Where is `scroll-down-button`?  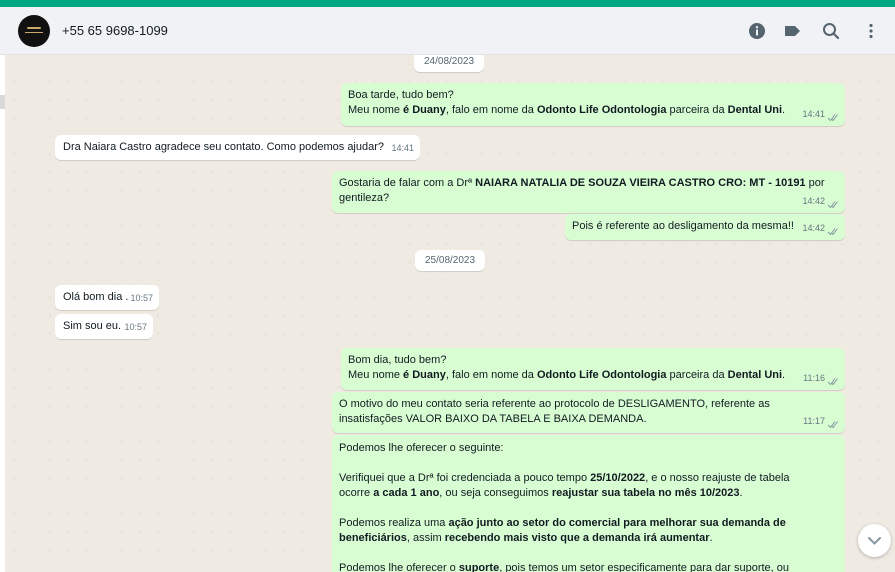 scroll-down-button is located at coordinates (874, 540).